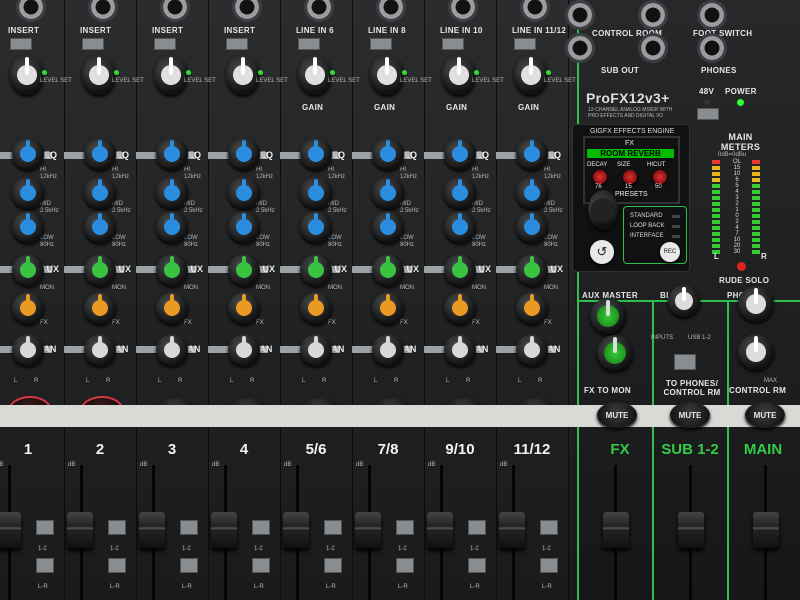 Image resolution: width=800 pixels, height=600 pixels. What do you see at coordinates (690, 415) in the screenshot?
I see `sub-mute-button: MUTE` at bounding box center [690, 415].